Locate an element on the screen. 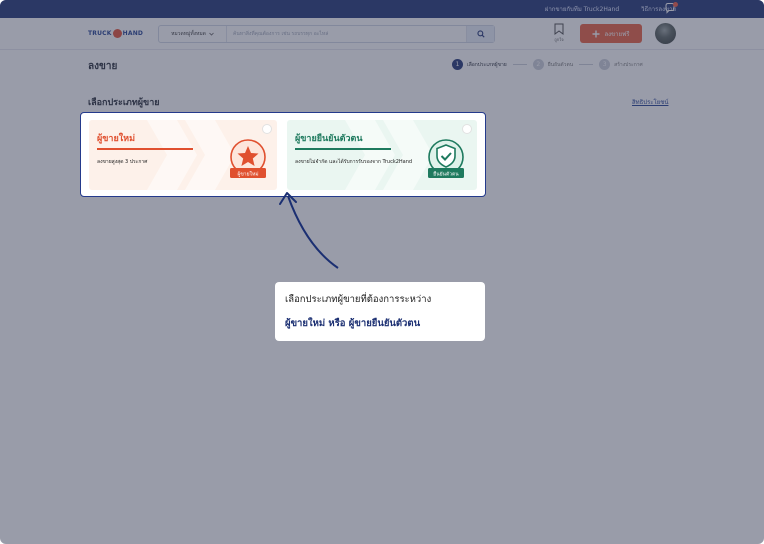 This screenshot has width=764, height=544. consign-link: ฝากขายกับทีม Truck2Hand is located at coordinates (582, 9).